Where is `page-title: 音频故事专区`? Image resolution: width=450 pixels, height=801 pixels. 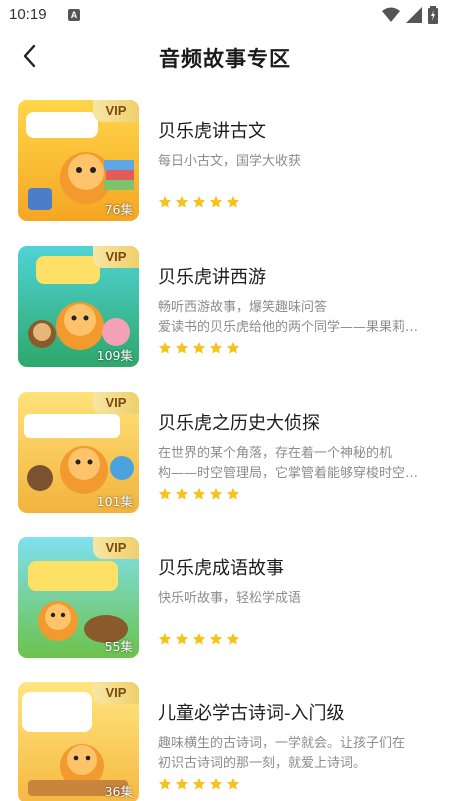
page-title: 音频故事专区 is located at coordinates (225, 59).